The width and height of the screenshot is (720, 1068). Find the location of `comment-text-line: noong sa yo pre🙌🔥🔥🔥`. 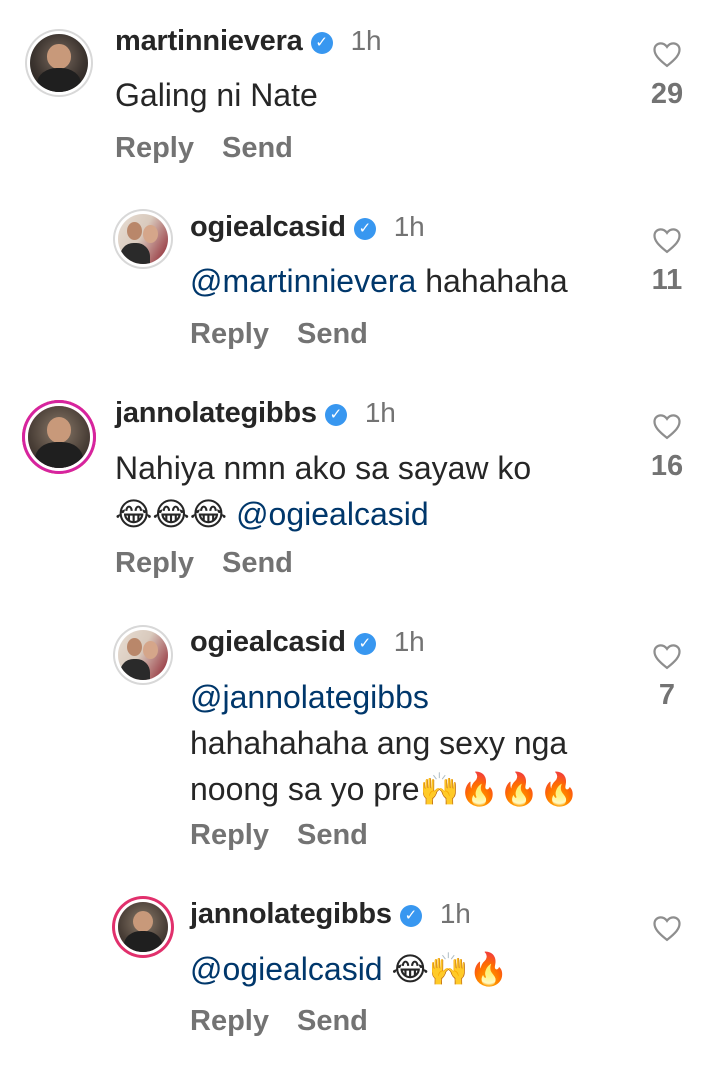

comment-text-line: noong sa yo pre🙌🔥🔥🔥 is located at coordinates (384, 789).